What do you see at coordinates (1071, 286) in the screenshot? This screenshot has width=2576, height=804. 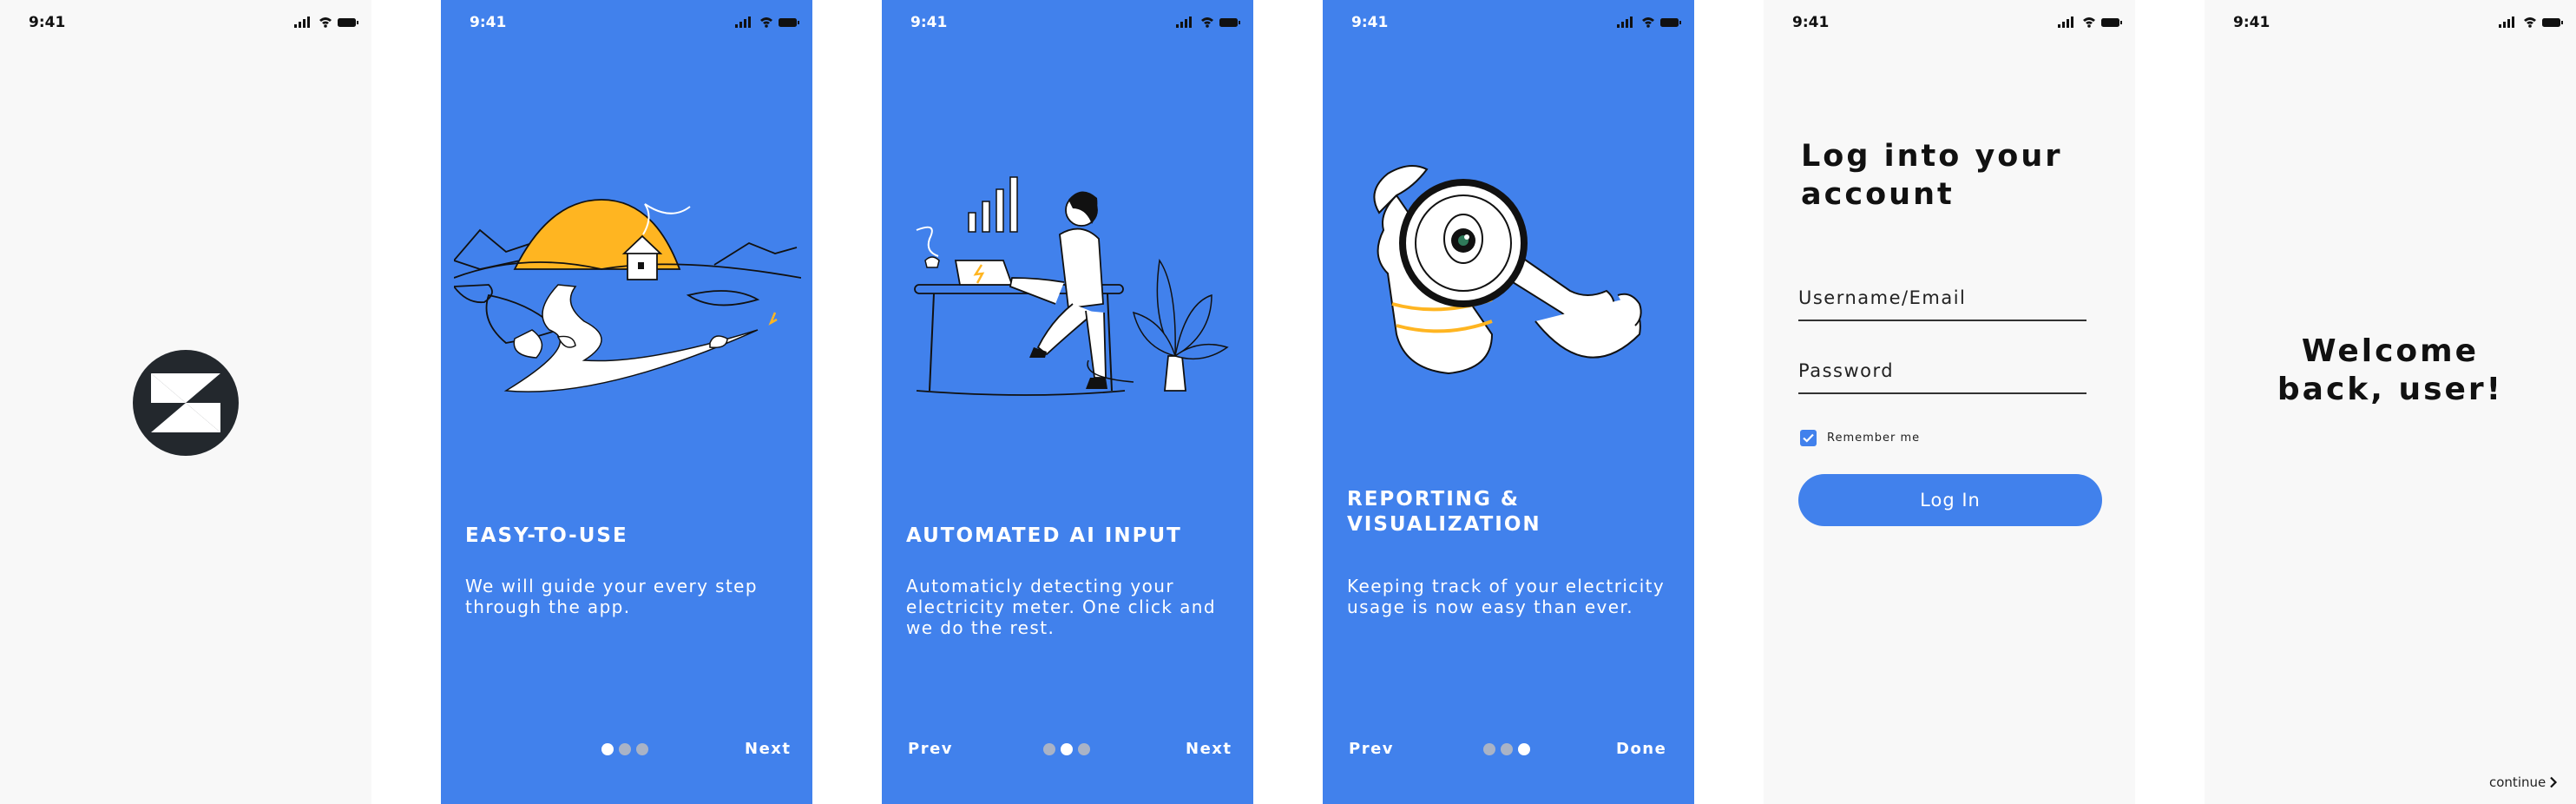 I see `person-laptop-illustration` at bounding box center [1071, 286].